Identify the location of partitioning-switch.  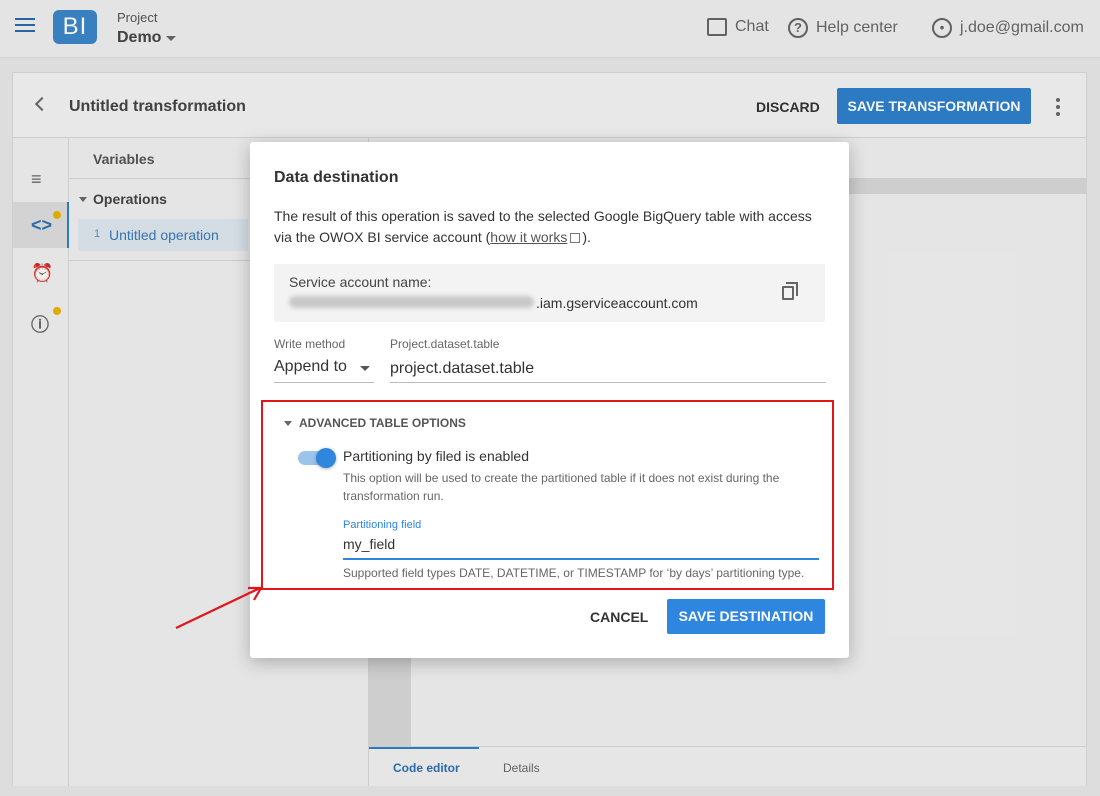
(317, 458).